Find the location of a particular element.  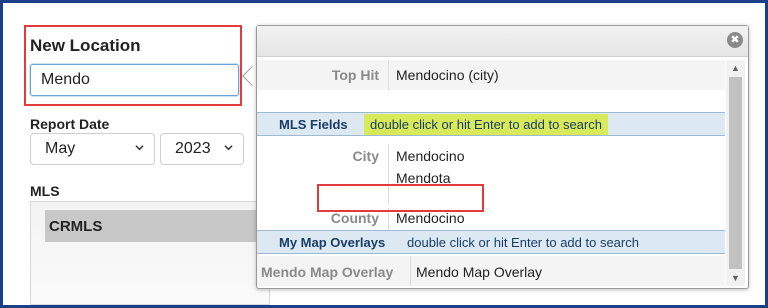

county-option-mendocino: Mendocino is located at coordinates (430, 218).